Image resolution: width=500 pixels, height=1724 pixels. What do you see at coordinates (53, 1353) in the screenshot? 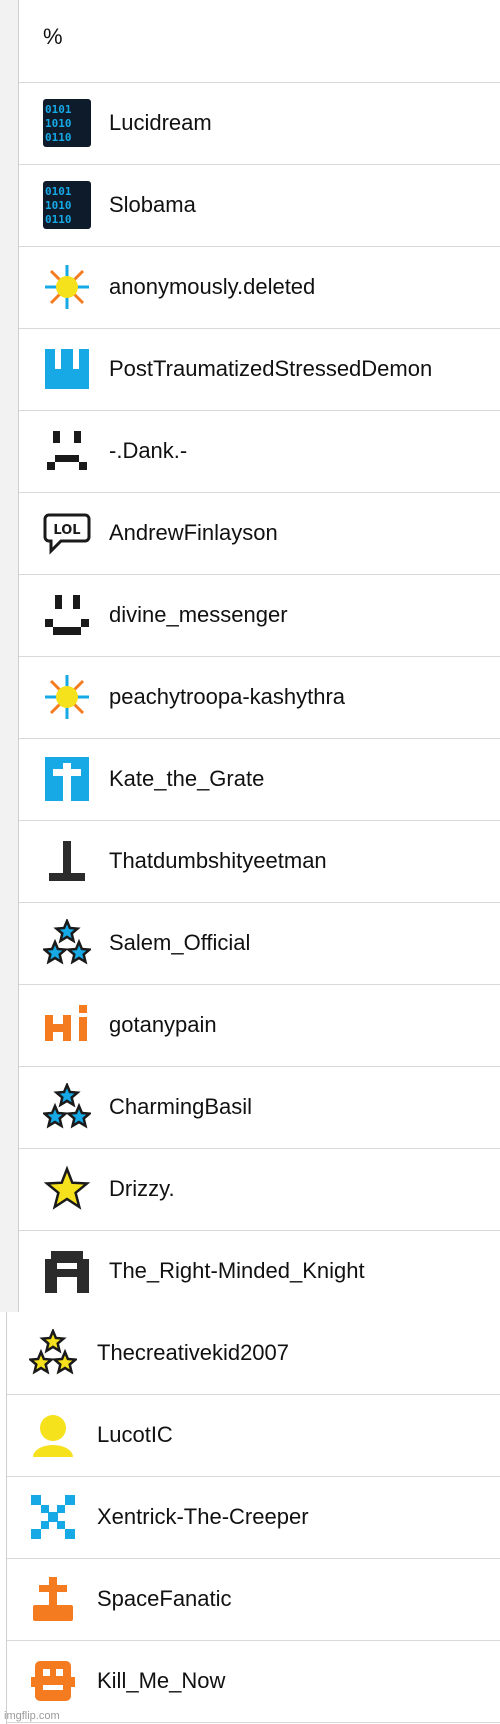
I see `three-stars-yellow-icon` at bounding box center [53, 1353].